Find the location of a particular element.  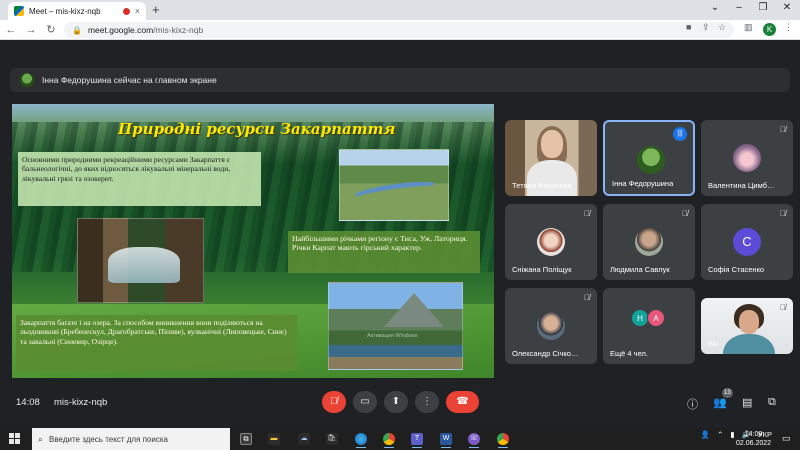

presenting-banner: Інна Федорушина сейчас на главном экране is located at coordinates (400, 80).